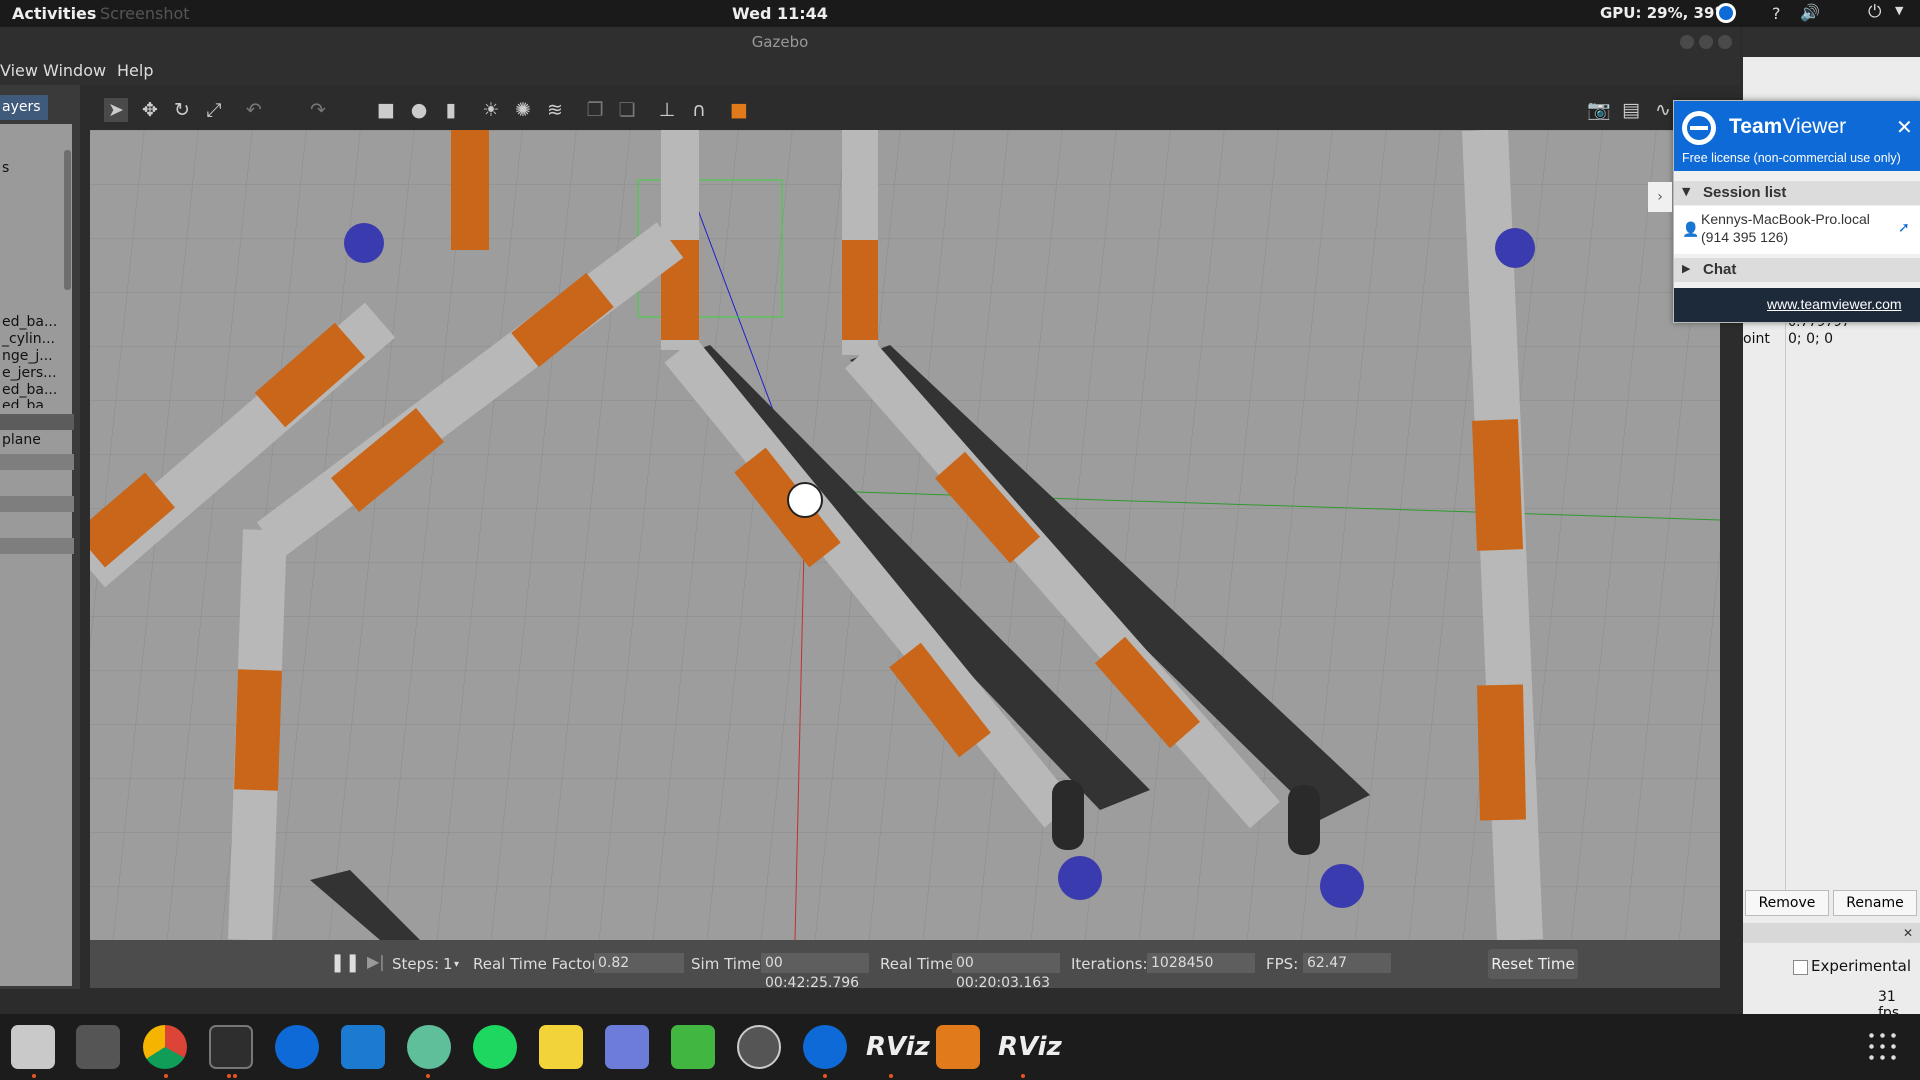  I want to click on snap-icon: ∩, so click(699, 110).